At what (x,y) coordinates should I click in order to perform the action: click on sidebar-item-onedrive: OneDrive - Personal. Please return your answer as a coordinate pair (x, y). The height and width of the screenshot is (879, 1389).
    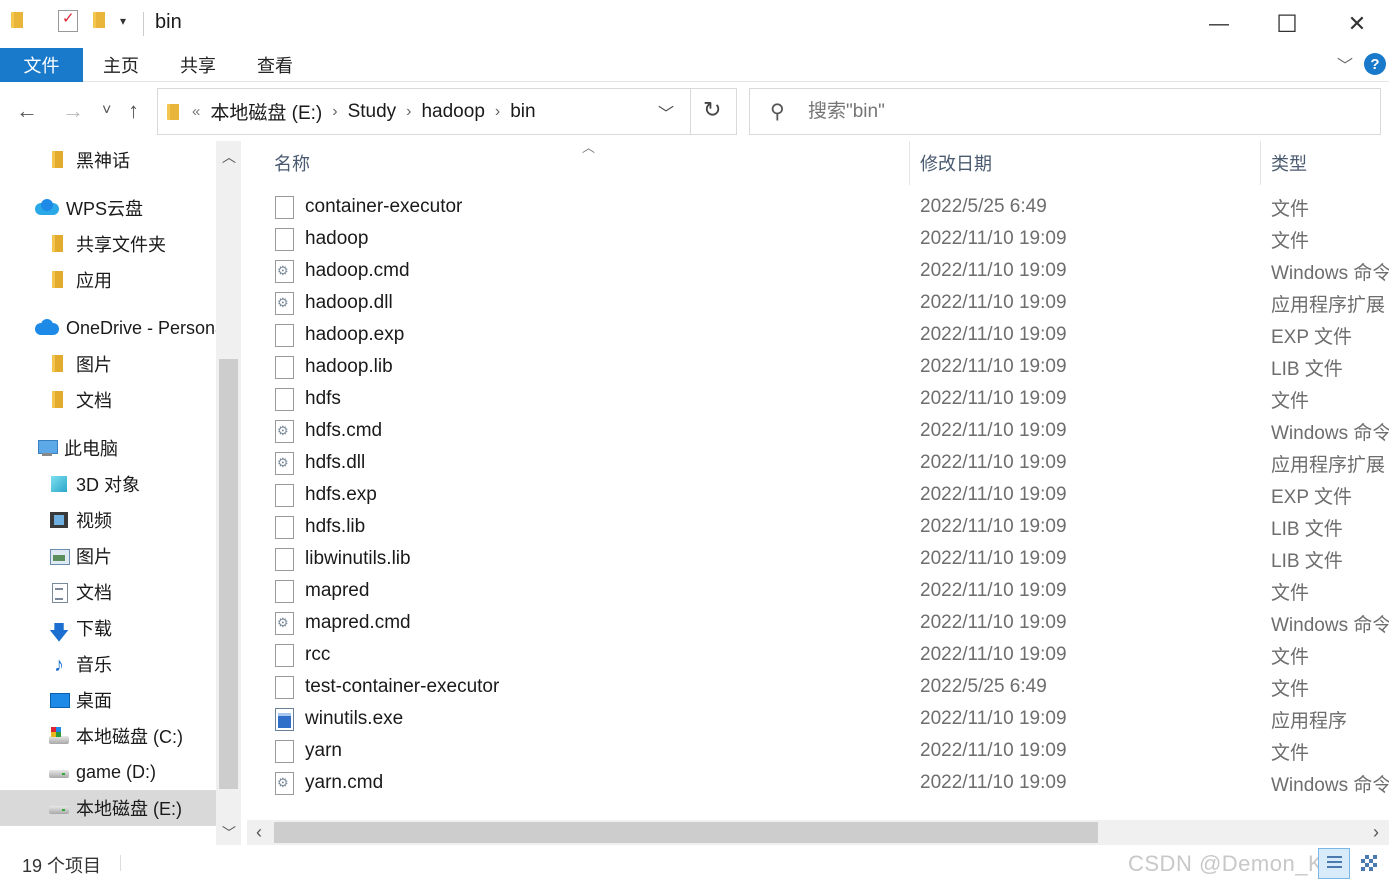
    Looking at the image, I should click on (108, 328).